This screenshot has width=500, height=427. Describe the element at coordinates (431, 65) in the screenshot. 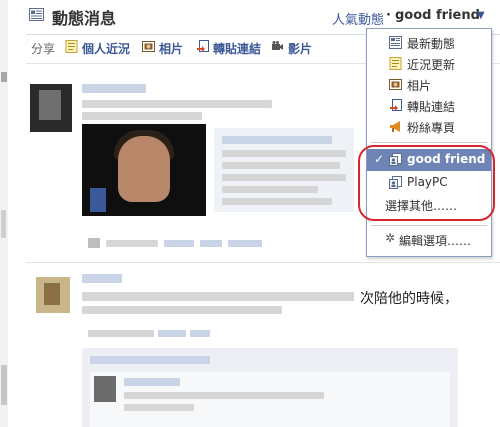

I see `menu-item-label: 近況更新` at that location.